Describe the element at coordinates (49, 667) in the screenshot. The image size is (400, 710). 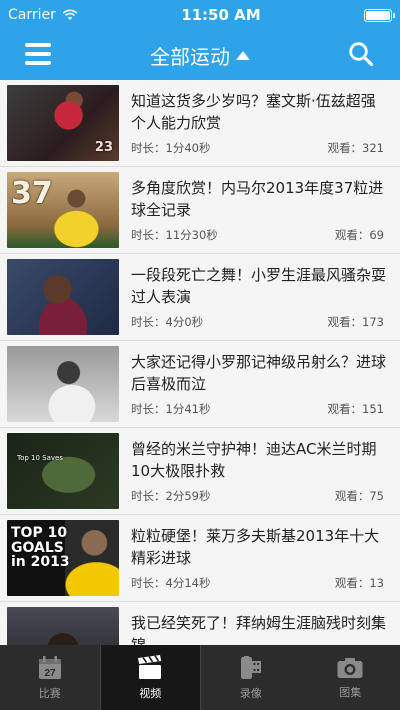
I see `calendar-icon: 27` at that location.